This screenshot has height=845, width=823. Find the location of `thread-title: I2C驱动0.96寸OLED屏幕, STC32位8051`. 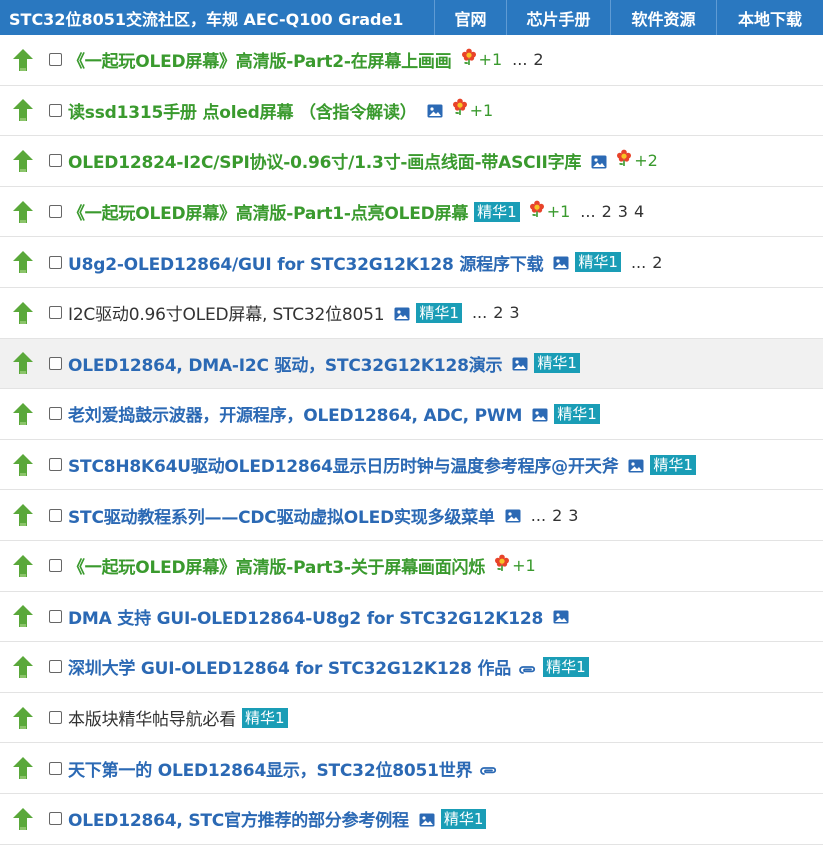

thread-title: I2C驱动0.96寸OLED屏幕, STC32位8051 is located at coordinates (226, 312).